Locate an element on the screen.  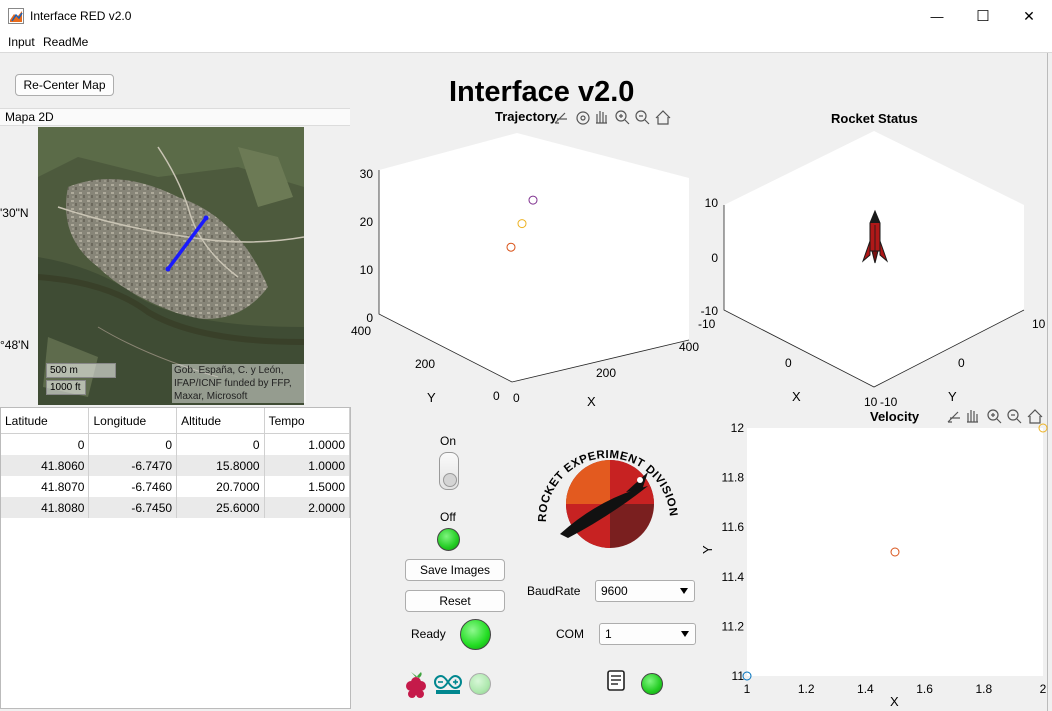
y-tick: 10 is located at coordinates (1039, 324).